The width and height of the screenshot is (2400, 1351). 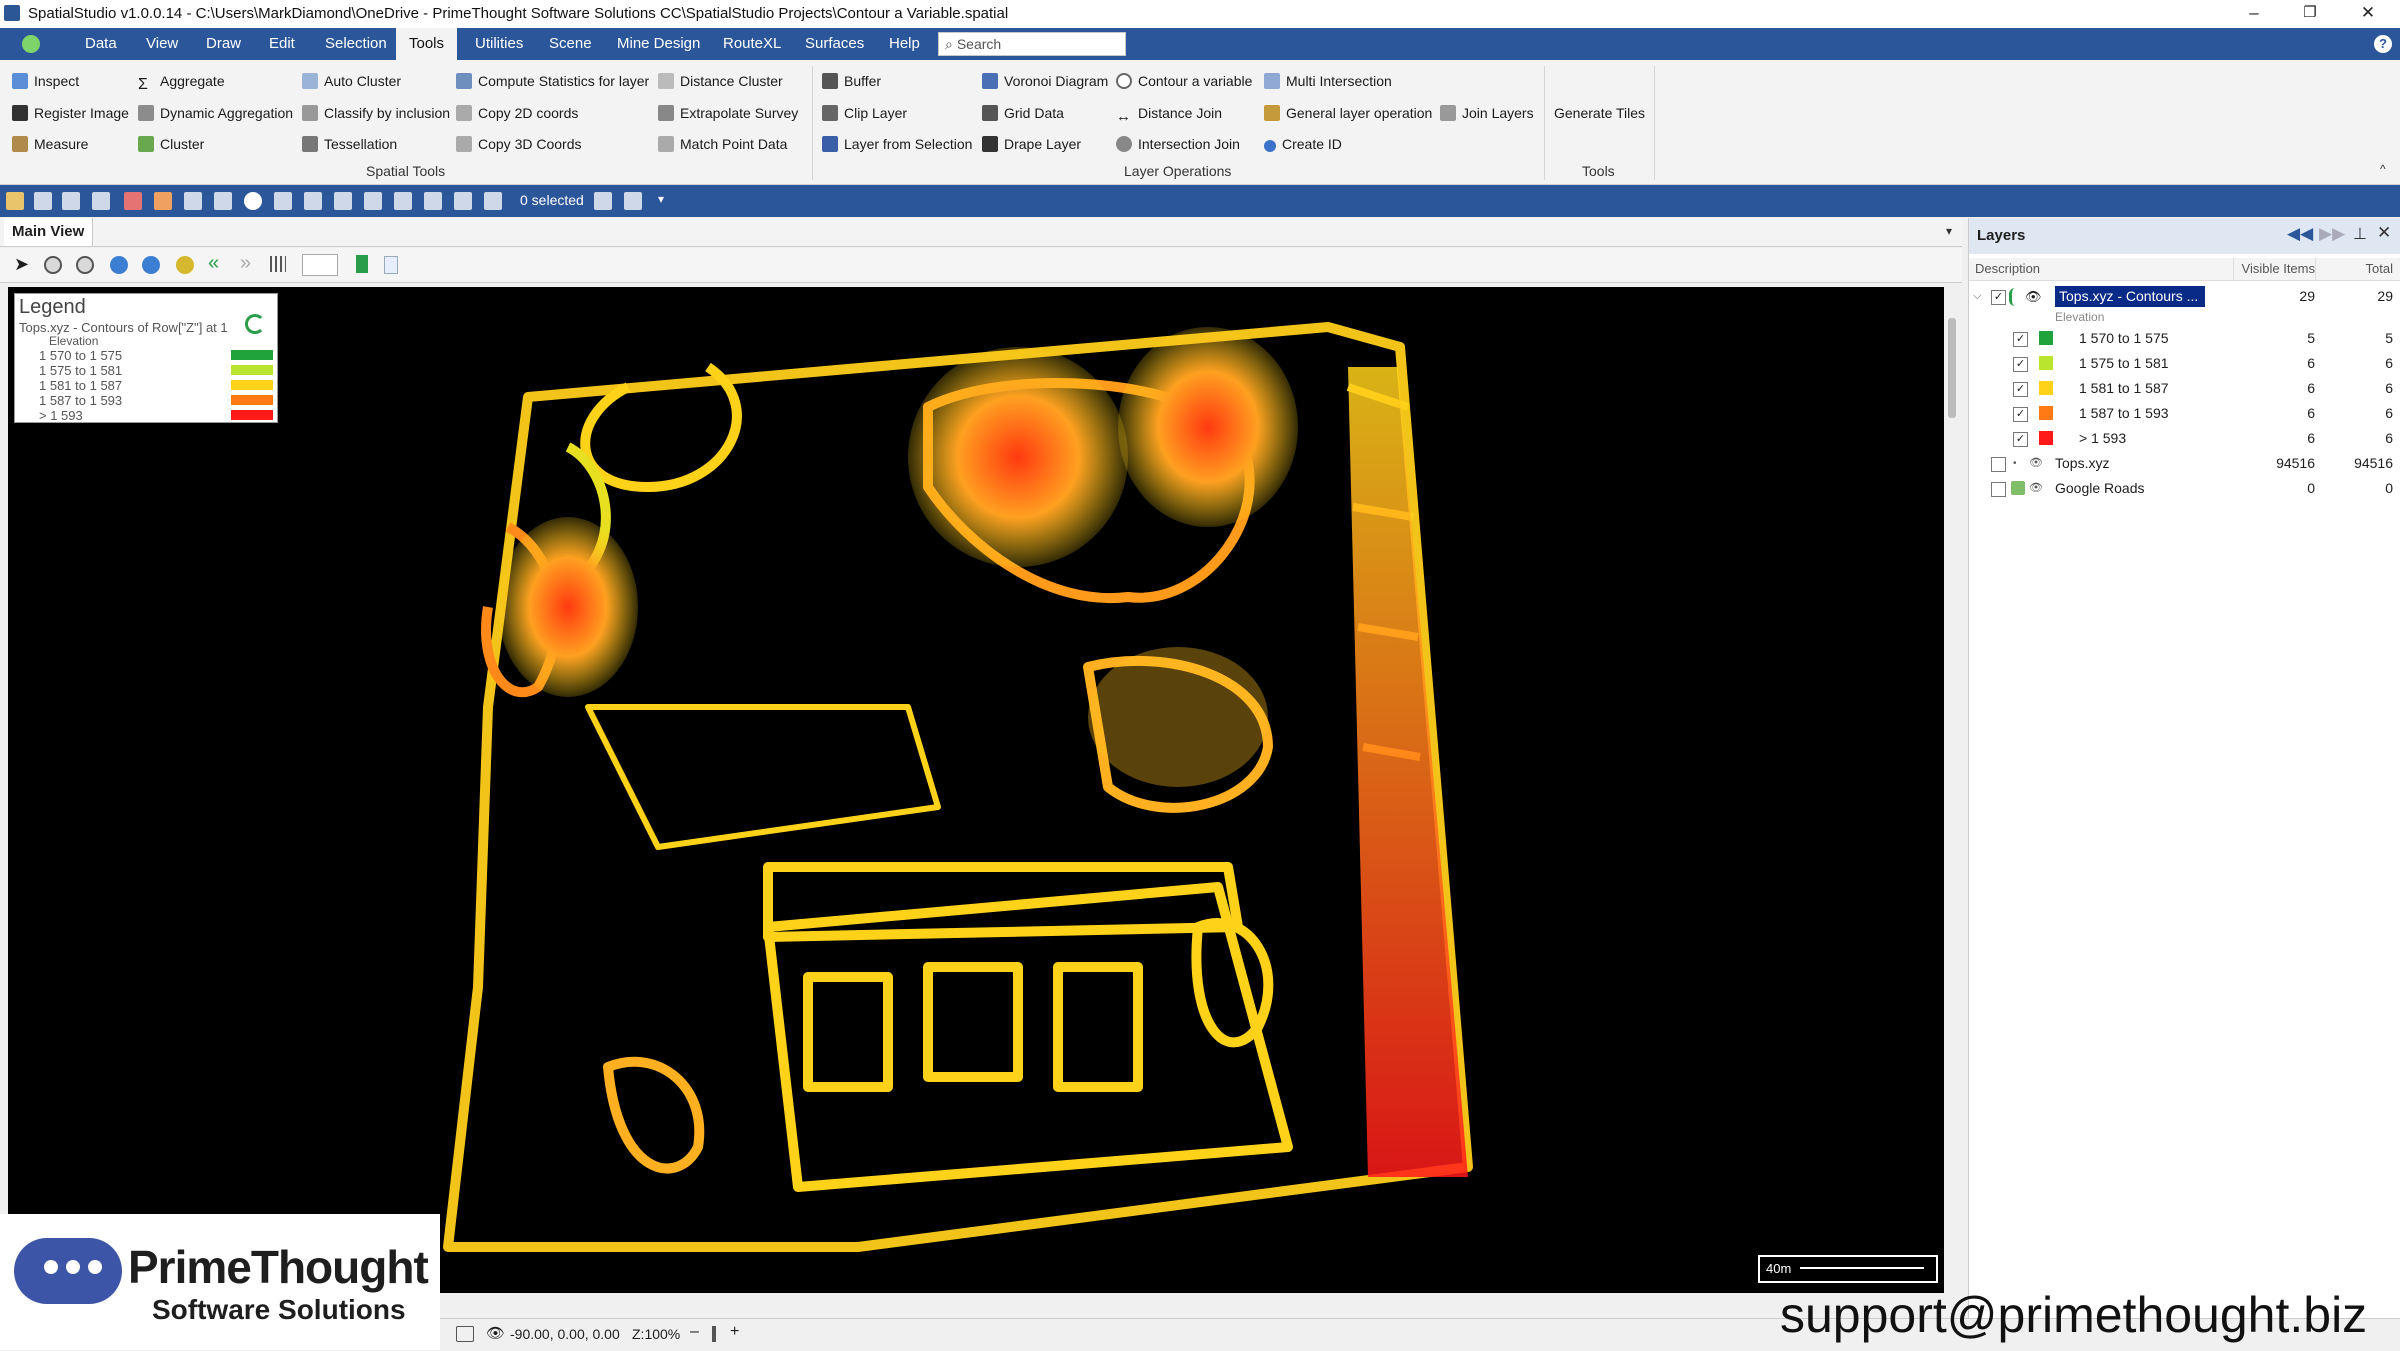 I want to click on layers-icon, so click(x=101, y=201).